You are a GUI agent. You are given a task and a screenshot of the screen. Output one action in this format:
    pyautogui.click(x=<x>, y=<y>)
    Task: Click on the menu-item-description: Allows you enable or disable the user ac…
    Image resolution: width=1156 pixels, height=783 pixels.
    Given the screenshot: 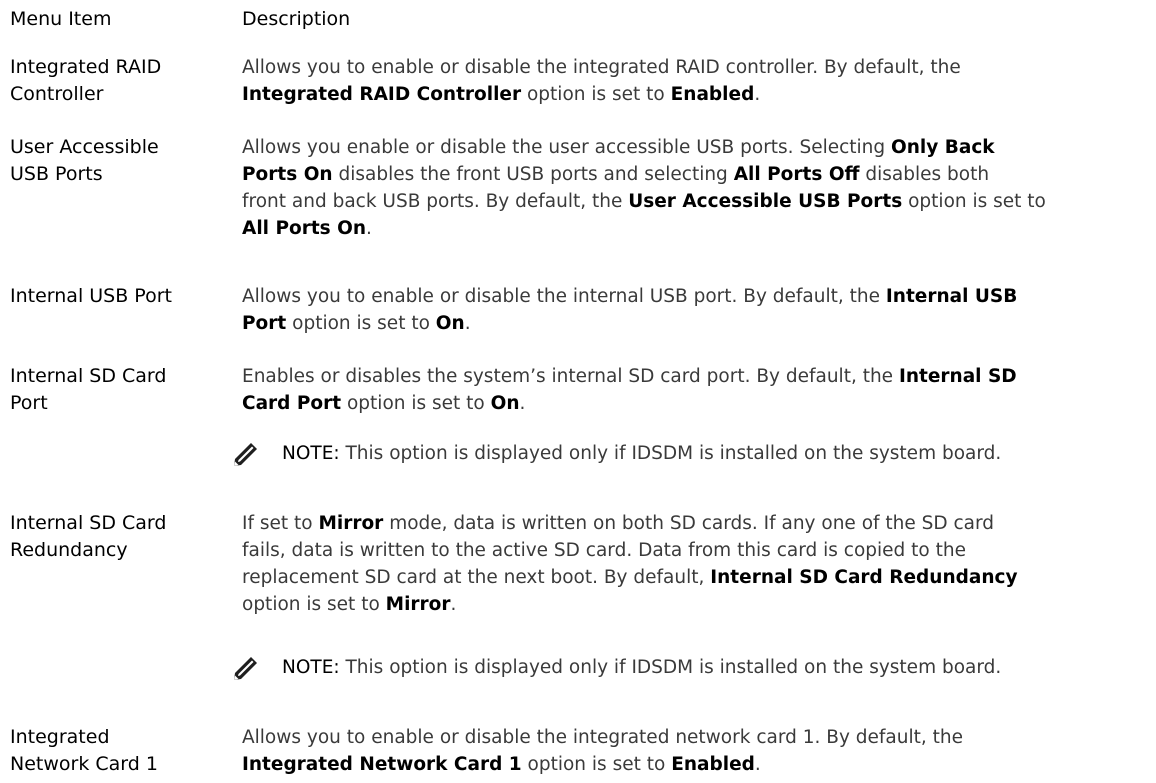 What is the action you would take?
    pyautogui.click(x=644, y=188)
    